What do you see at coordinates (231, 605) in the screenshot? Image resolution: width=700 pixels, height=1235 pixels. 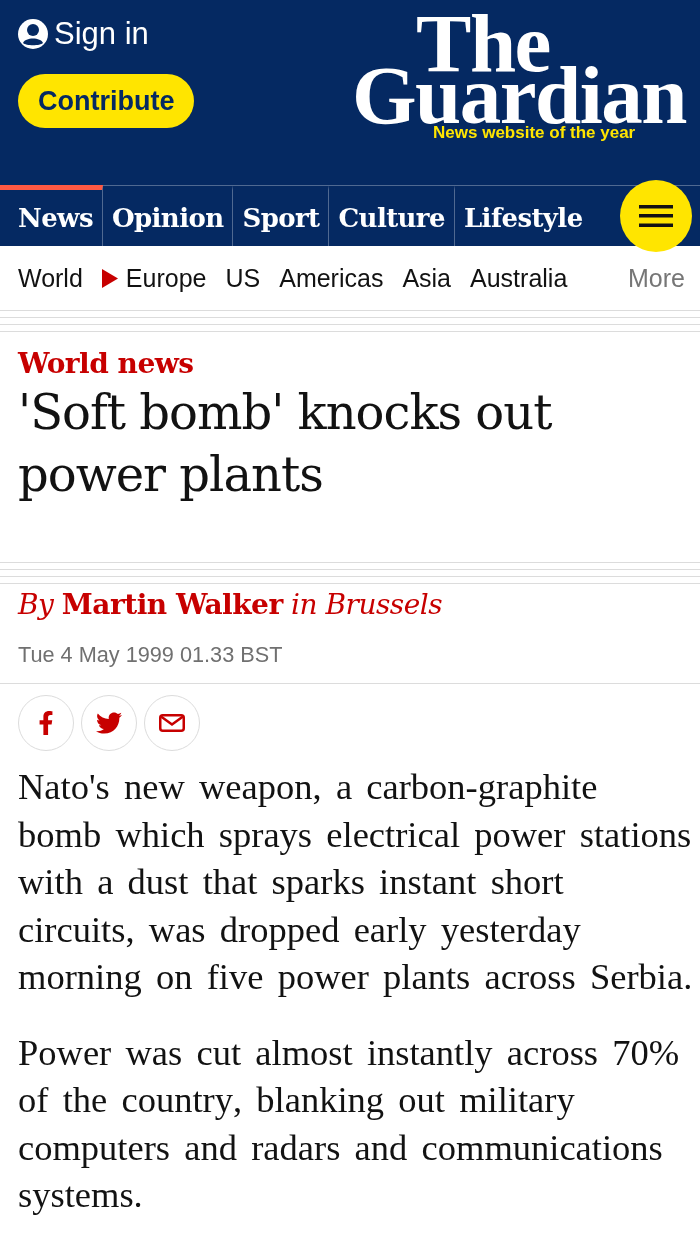 I see `byline: By Martin Walker in Brussels` at bounding box center [231, 605].